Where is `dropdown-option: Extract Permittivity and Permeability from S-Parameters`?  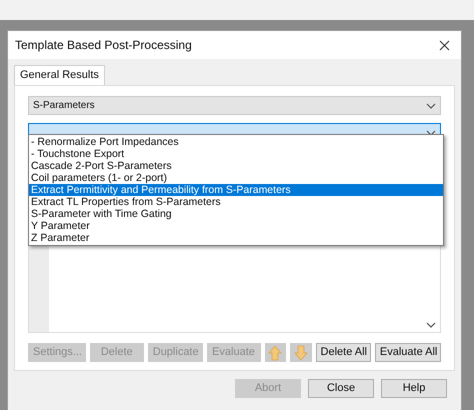 dropdown-option: Extract Permittivity and Permeability from S-Parameters is located at coordinates (236, 190).